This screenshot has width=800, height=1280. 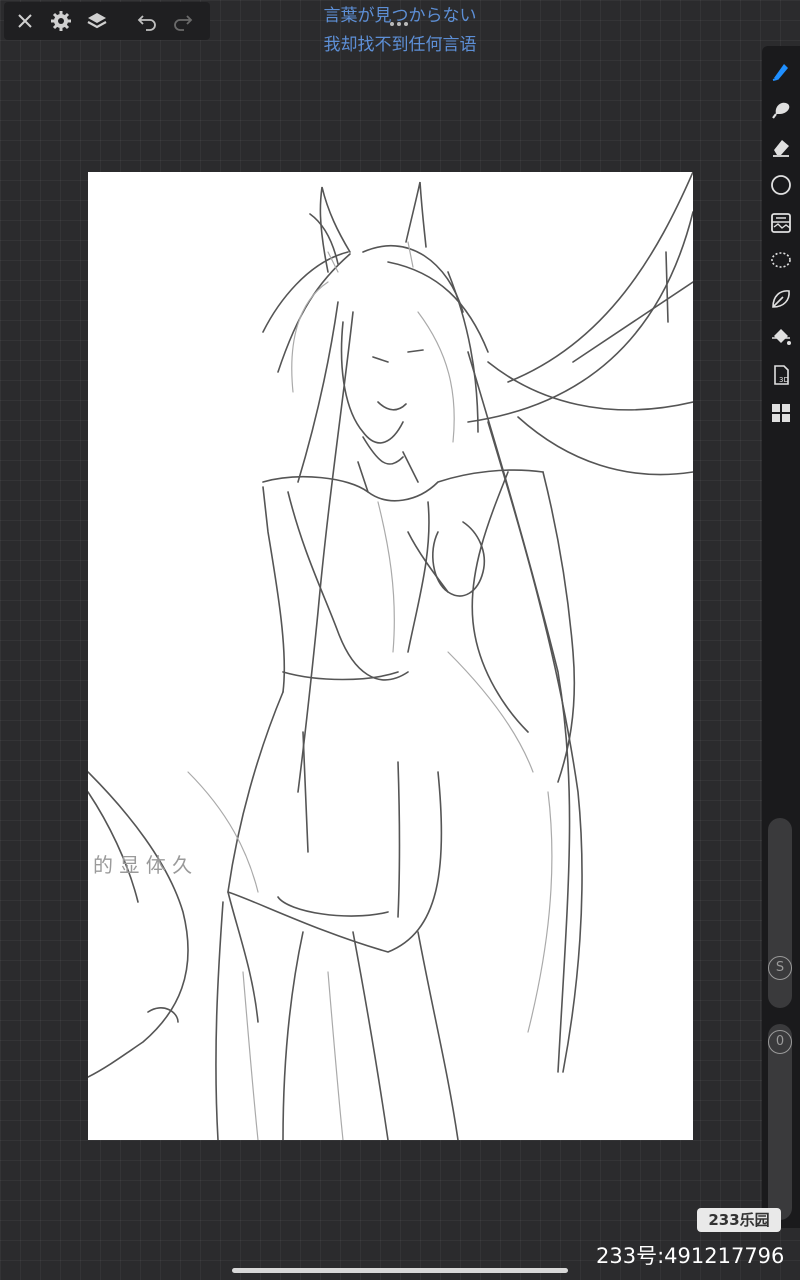 What do you see at coordinates (781, 223) in the screenshot?
I see `gallery-icon` at bounding box center [781, 223].